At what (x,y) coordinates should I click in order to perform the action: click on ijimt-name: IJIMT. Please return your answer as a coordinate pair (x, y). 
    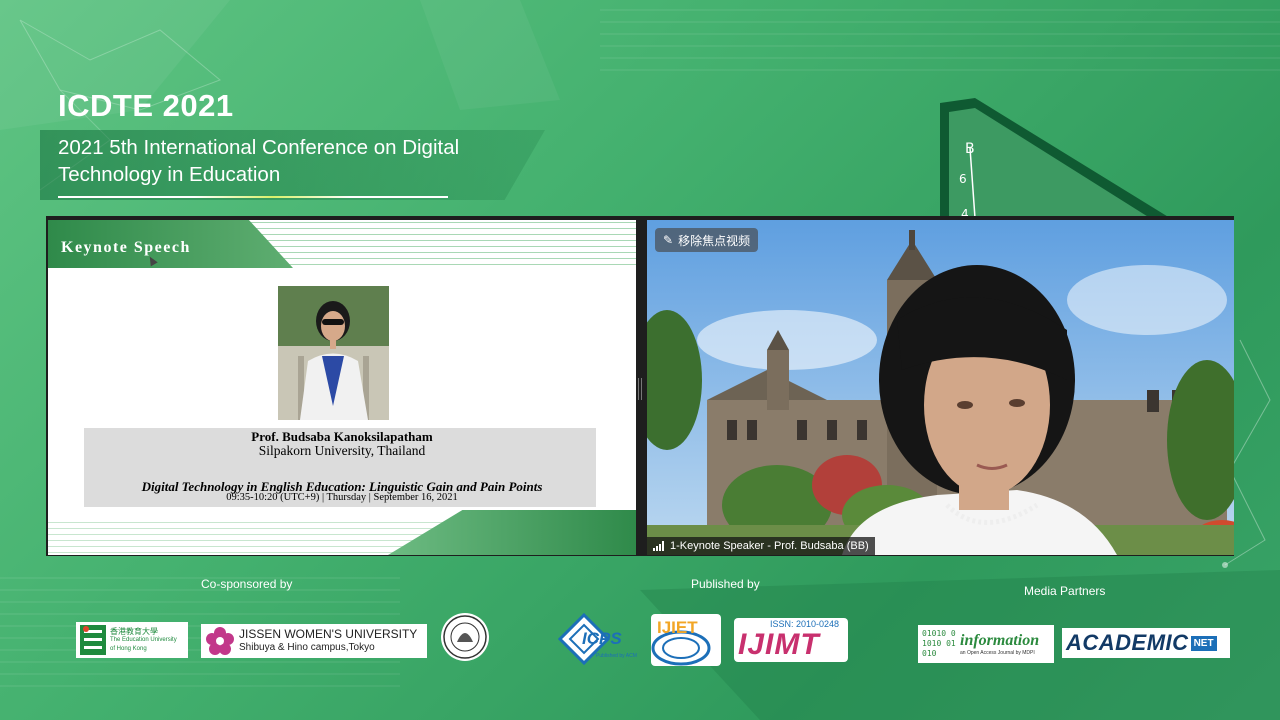
    Looking at the image, I should click on (779, 644).